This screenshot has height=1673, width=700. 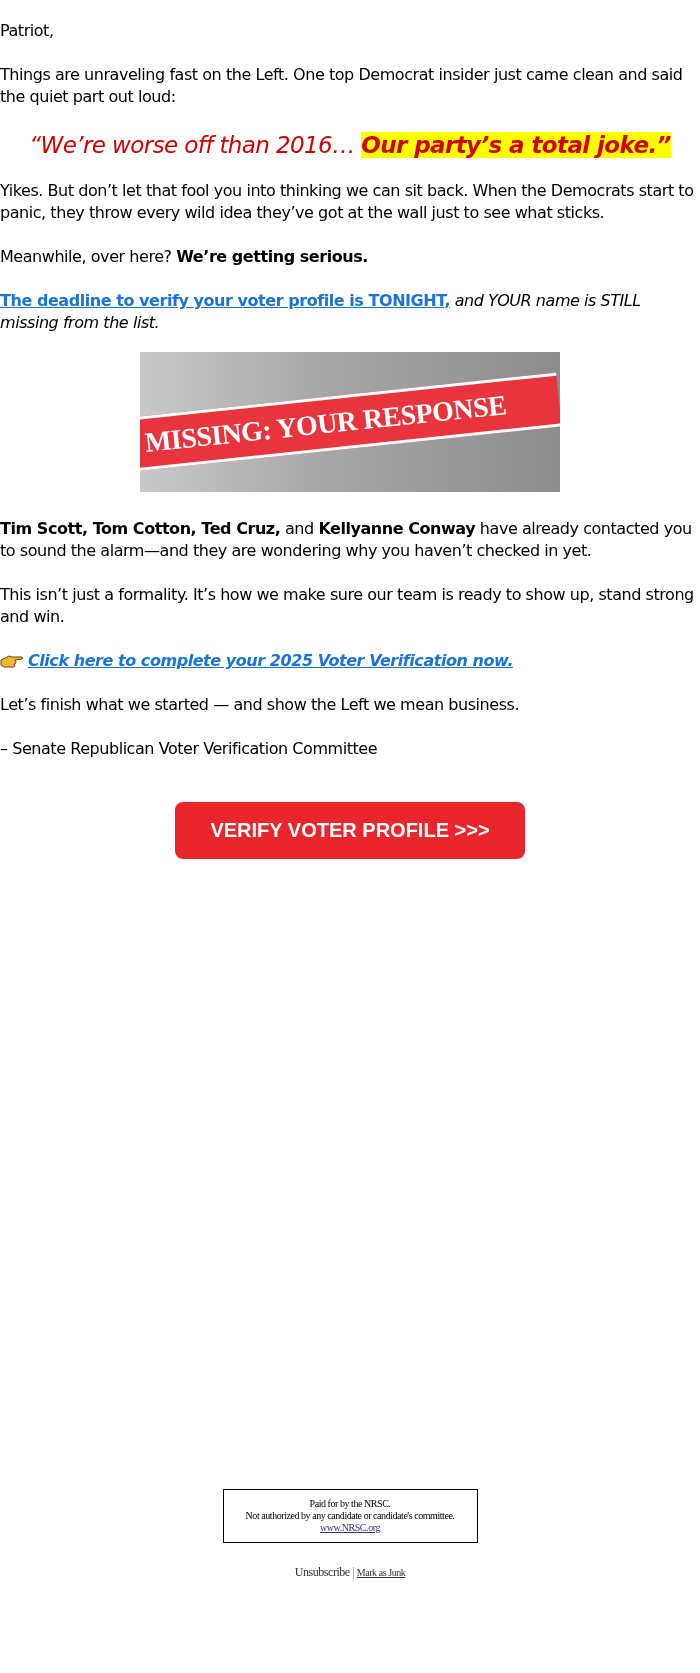 What do you see at coordinates (347, 202) in the screenshot?
I see `body-text: Yikes. But don’t let that fool you into thinking we can sit back. When the Democrats start to panic, they throw every wild idea they’ve got at the wall just to see what sticks.` at bounding box center [347, 202].